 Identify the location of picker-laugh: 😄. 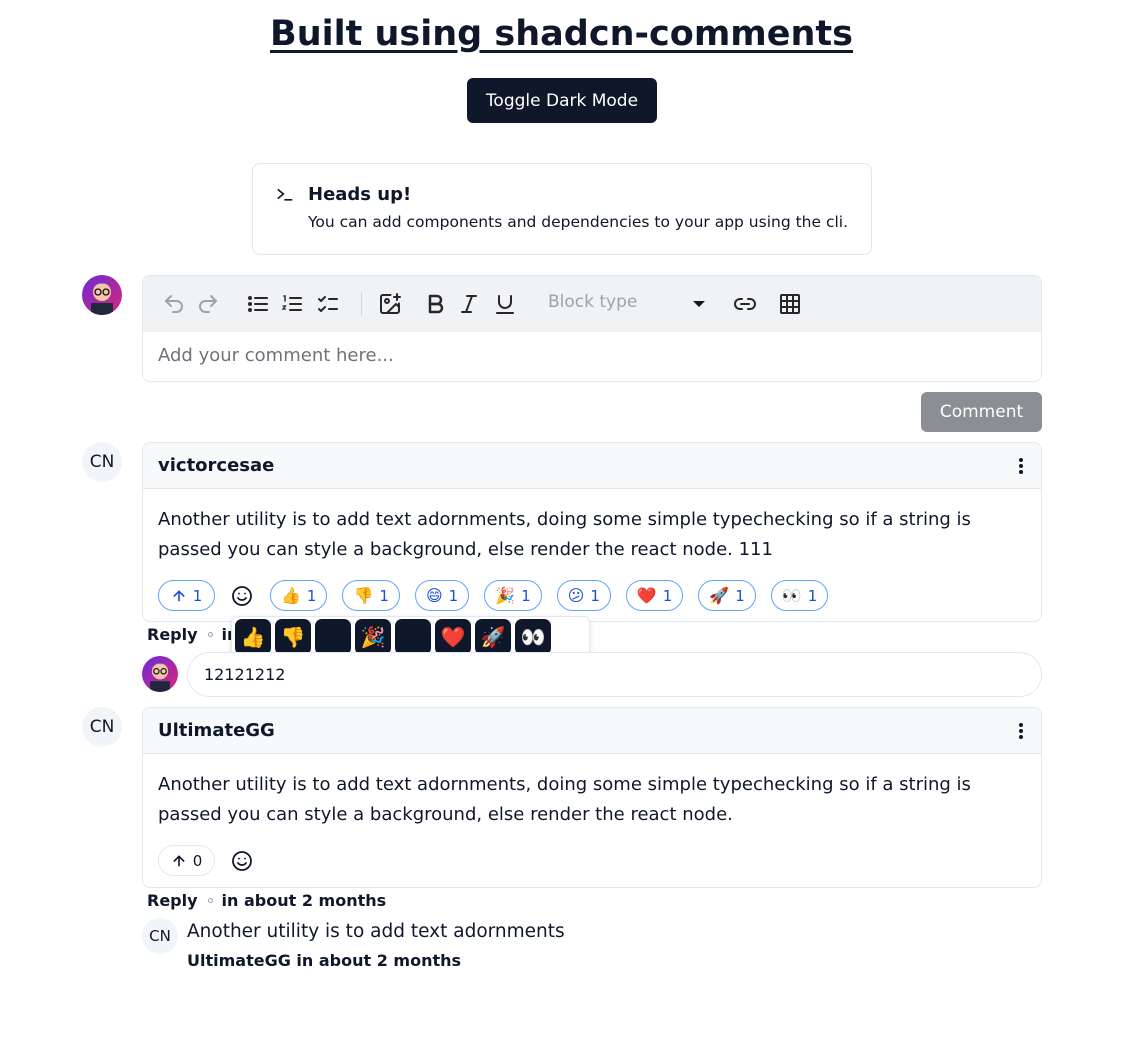
(333, 637).